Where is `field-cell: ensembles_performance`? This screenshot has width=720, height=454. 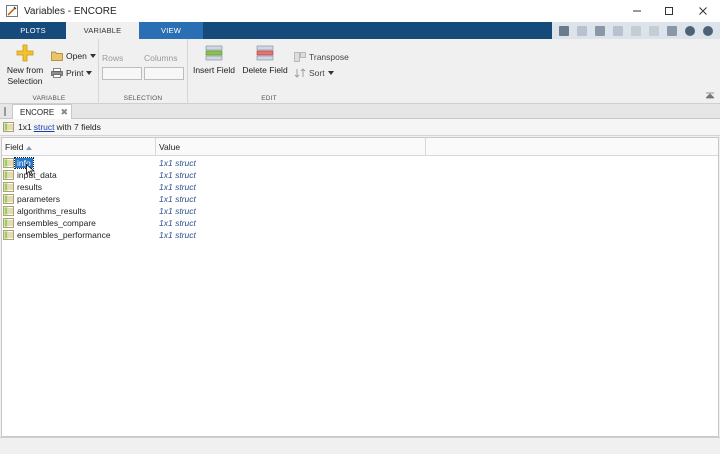 field-cell: ensembles_performance is located at coordinates (57, 235).